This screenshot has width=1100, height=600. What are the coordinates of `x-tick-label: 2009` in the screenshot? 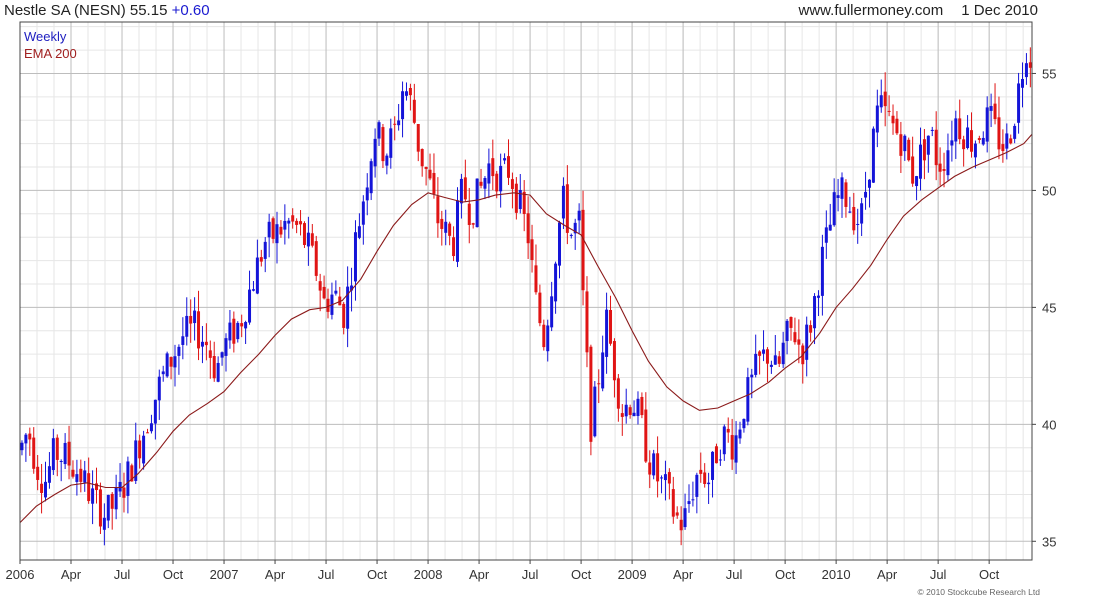 It's located at (632, 574).